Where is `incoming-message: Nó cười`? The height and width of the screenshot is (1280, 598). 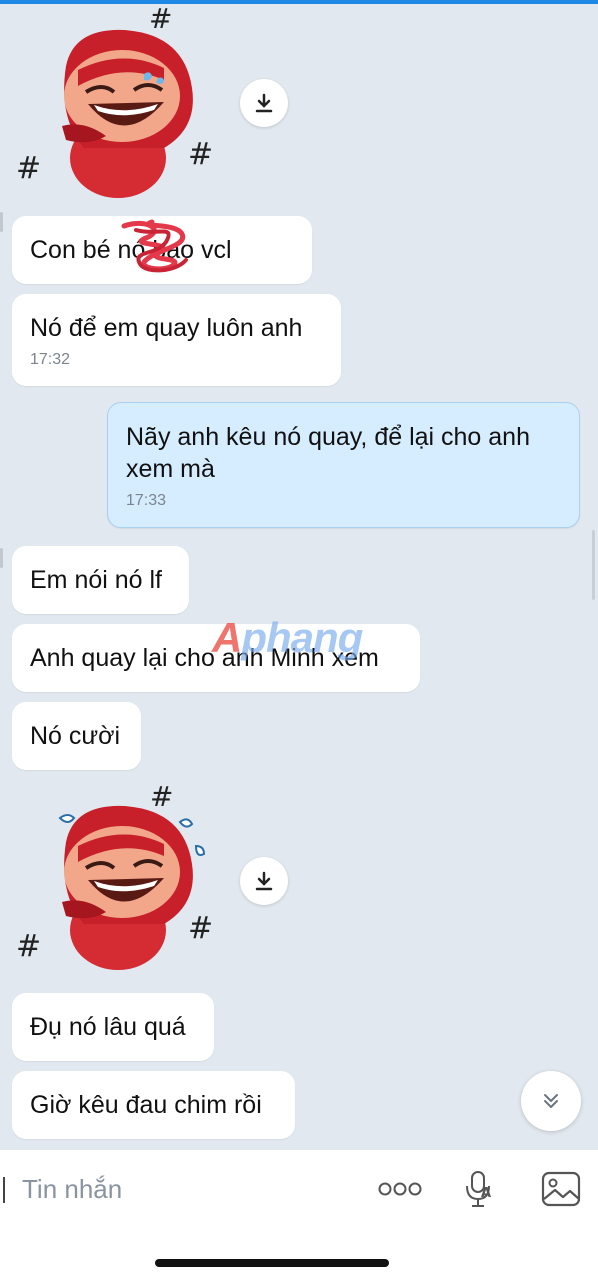
incoming-message: Nó cười is located at coordinates (76, 736).